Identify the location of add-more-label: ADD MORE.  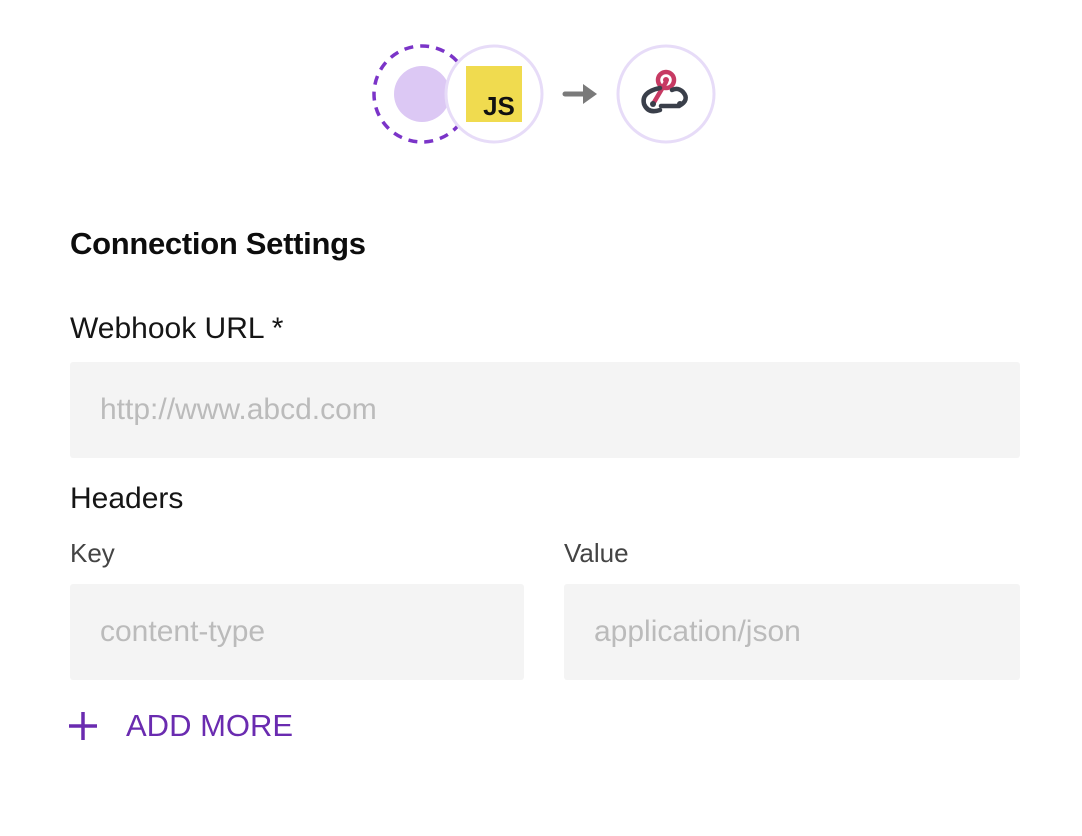
(210, 725).